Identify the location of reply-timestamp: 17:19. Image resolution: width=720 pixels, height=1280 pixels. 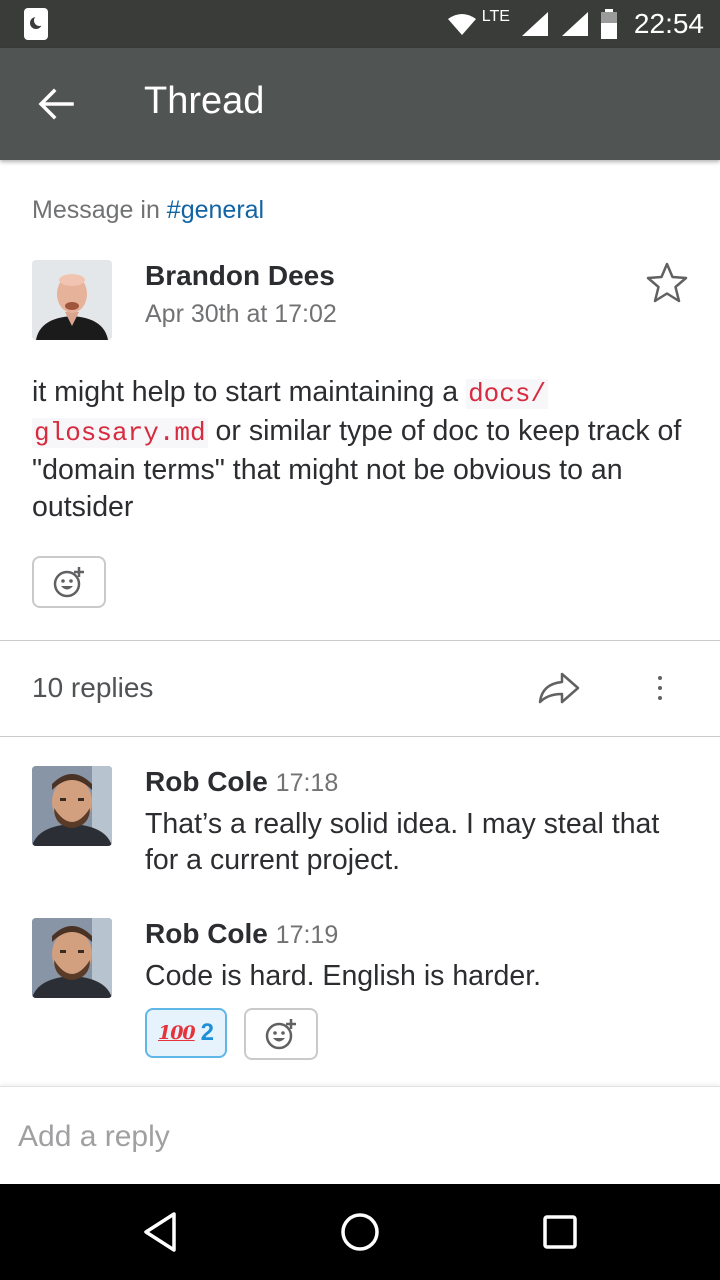
(307, 935).